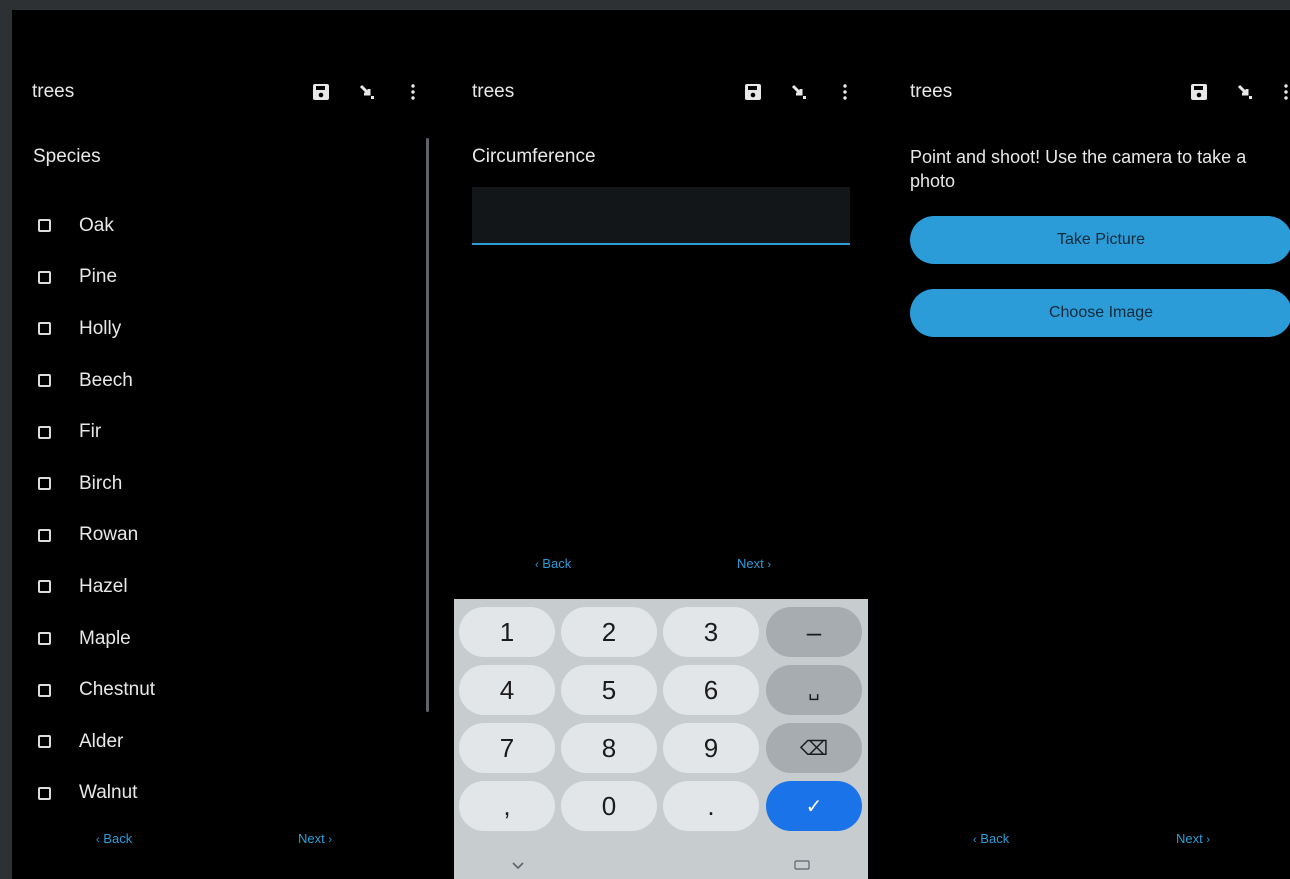  What do you see at coordinates (228, 536) in the screenshot?
I see `checkbox-item-rowan: Rowan` at bounding box center [228, 536].